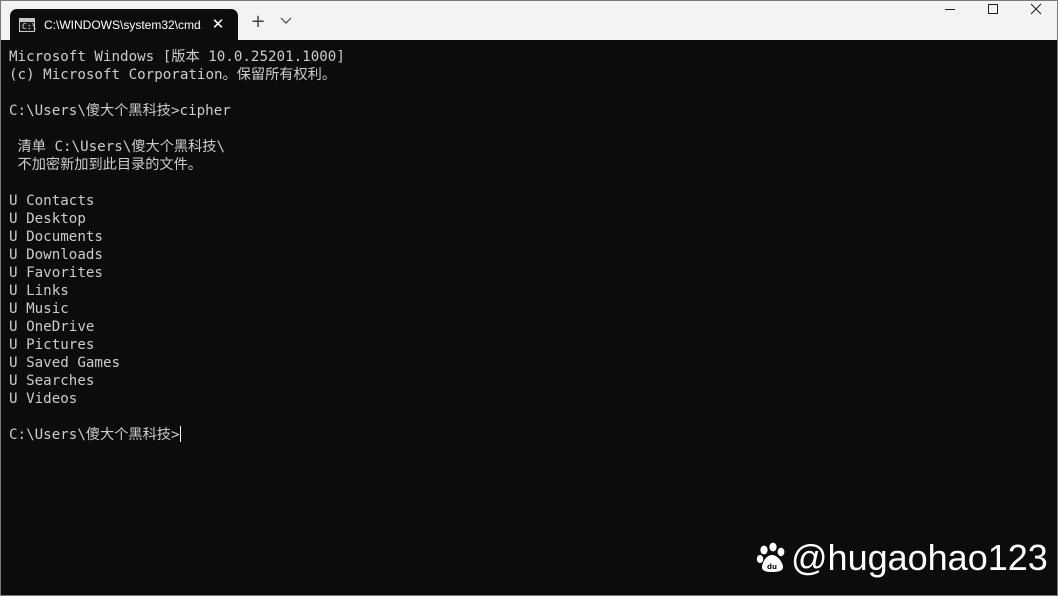 The width and height of the screenshot is (1058, 596). I want to click on terminal-line: Microsoft Windows [版本 10.0.25201.1000], so click(177, 57).